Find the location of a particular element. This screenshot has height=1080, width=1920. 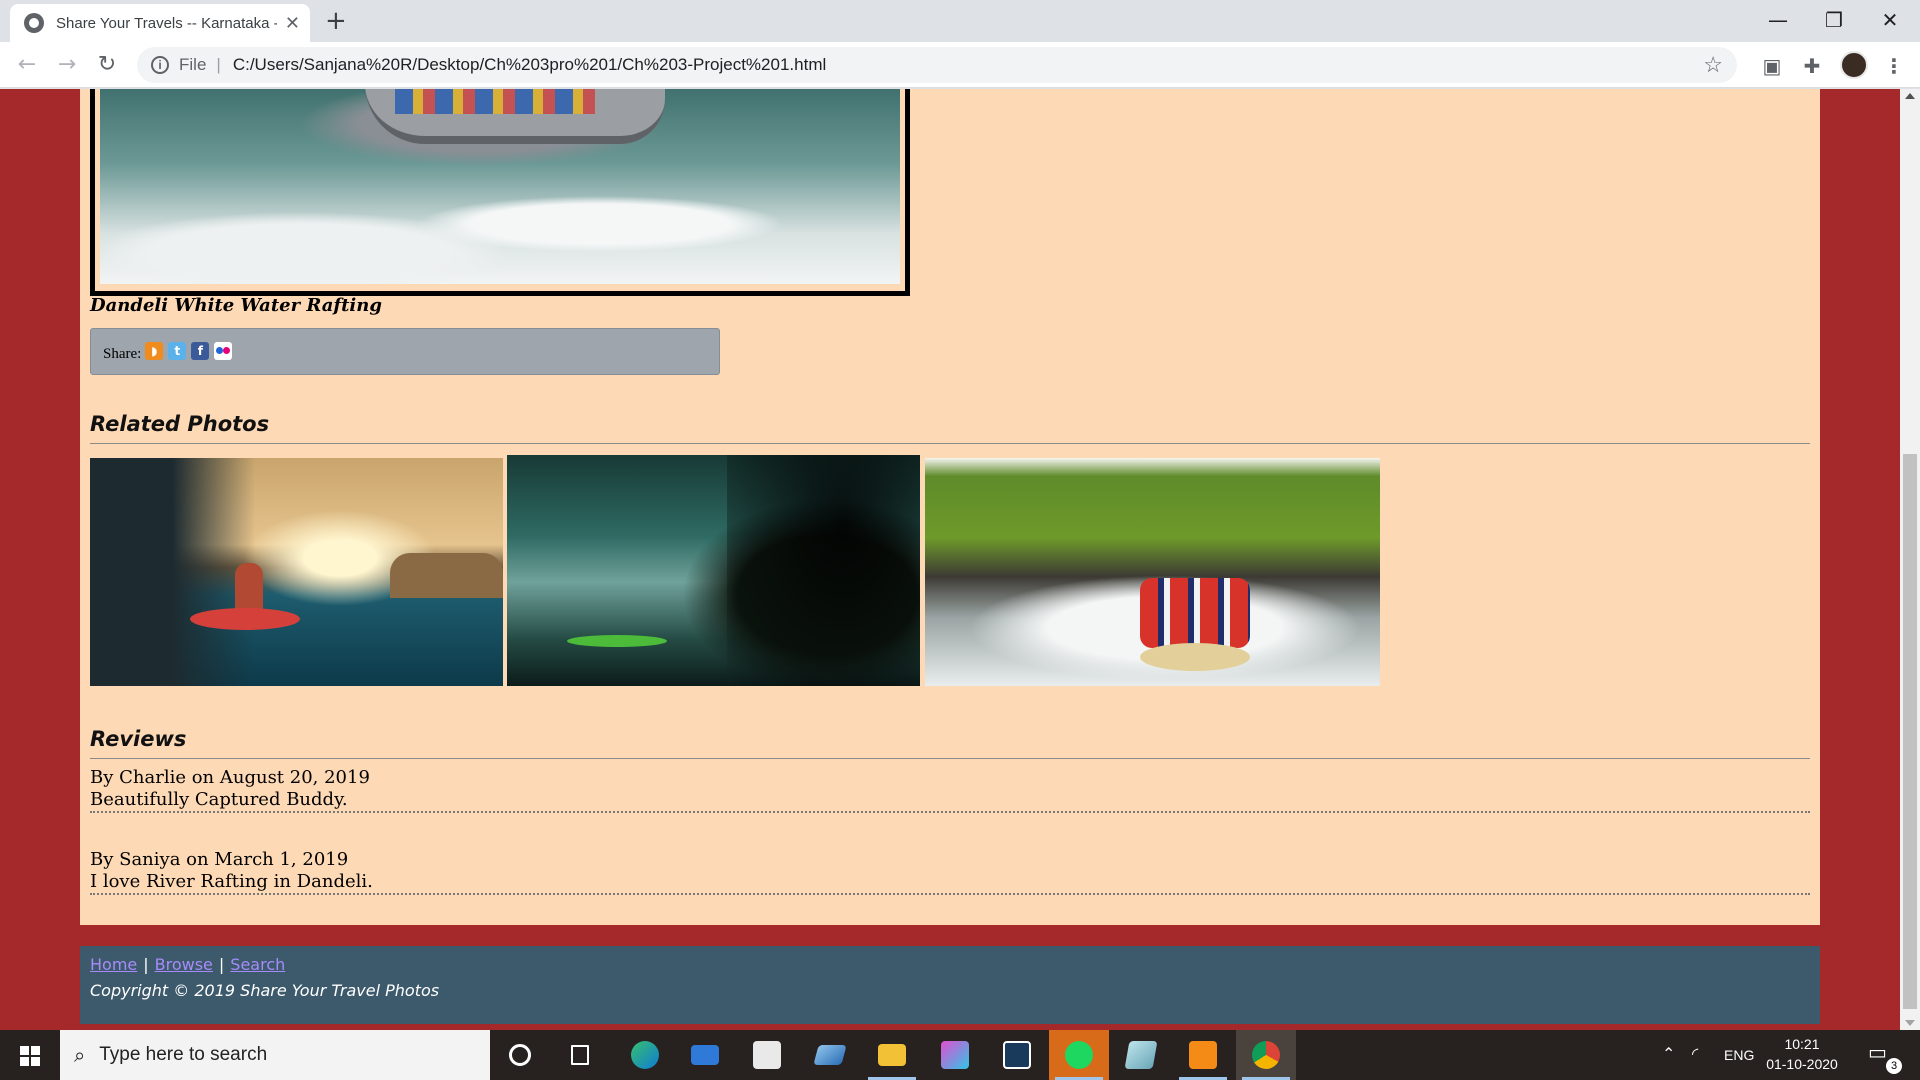

profile-avatar is located at coordinates (1854, 65).